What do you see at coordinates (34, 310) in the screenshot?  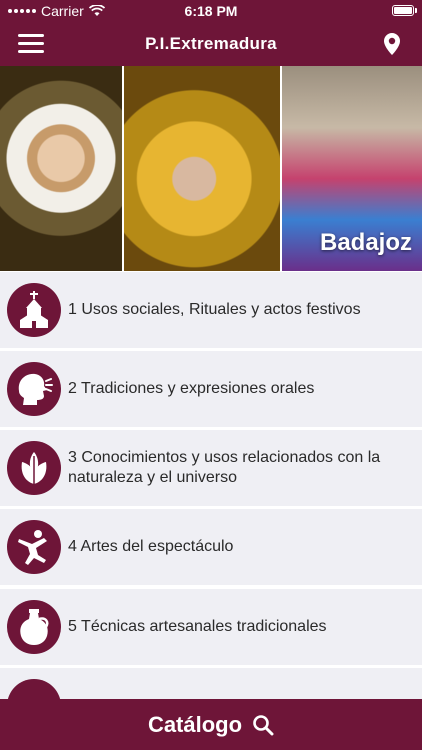 I see `church-icon` at bounding box center [34, 310].